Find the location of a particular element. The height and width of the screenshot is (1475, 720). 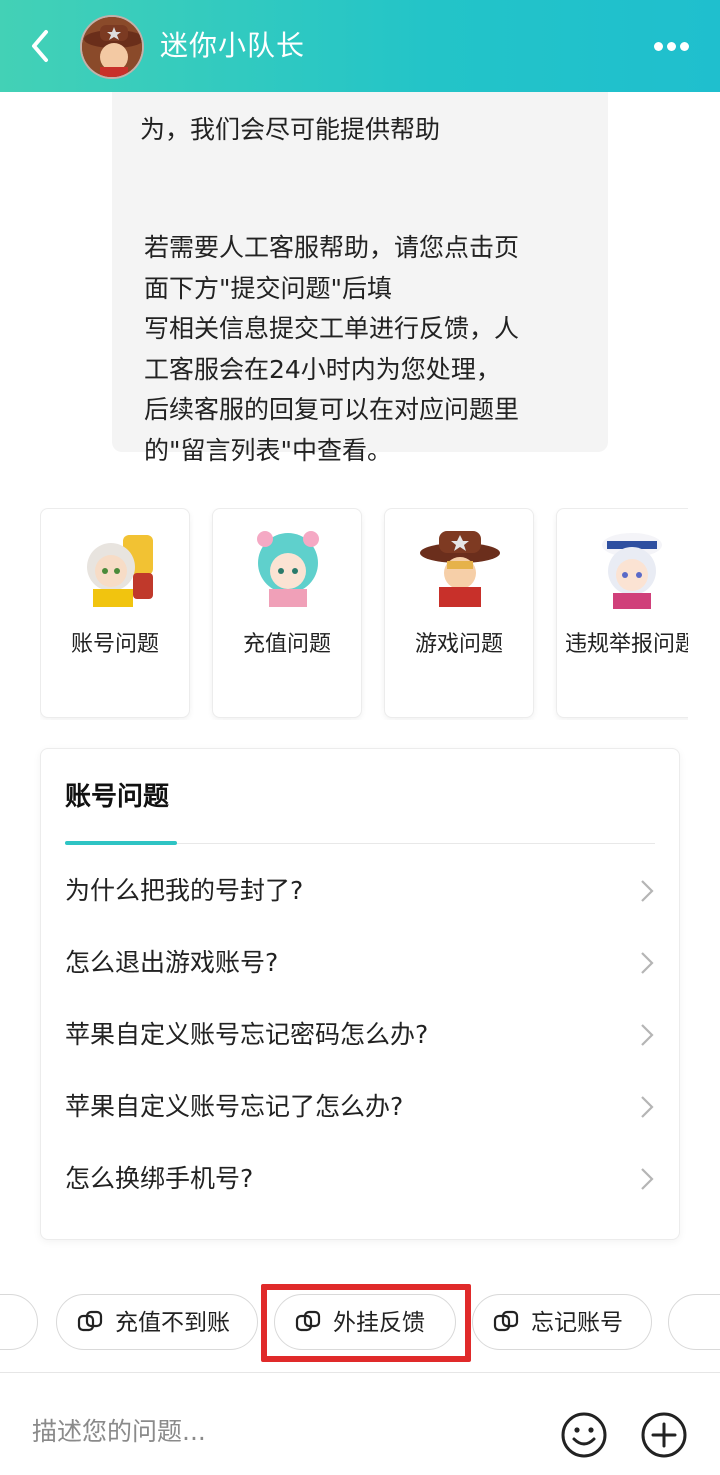

chip-label: 忘记账号 is located at coordinates (577, 1323).